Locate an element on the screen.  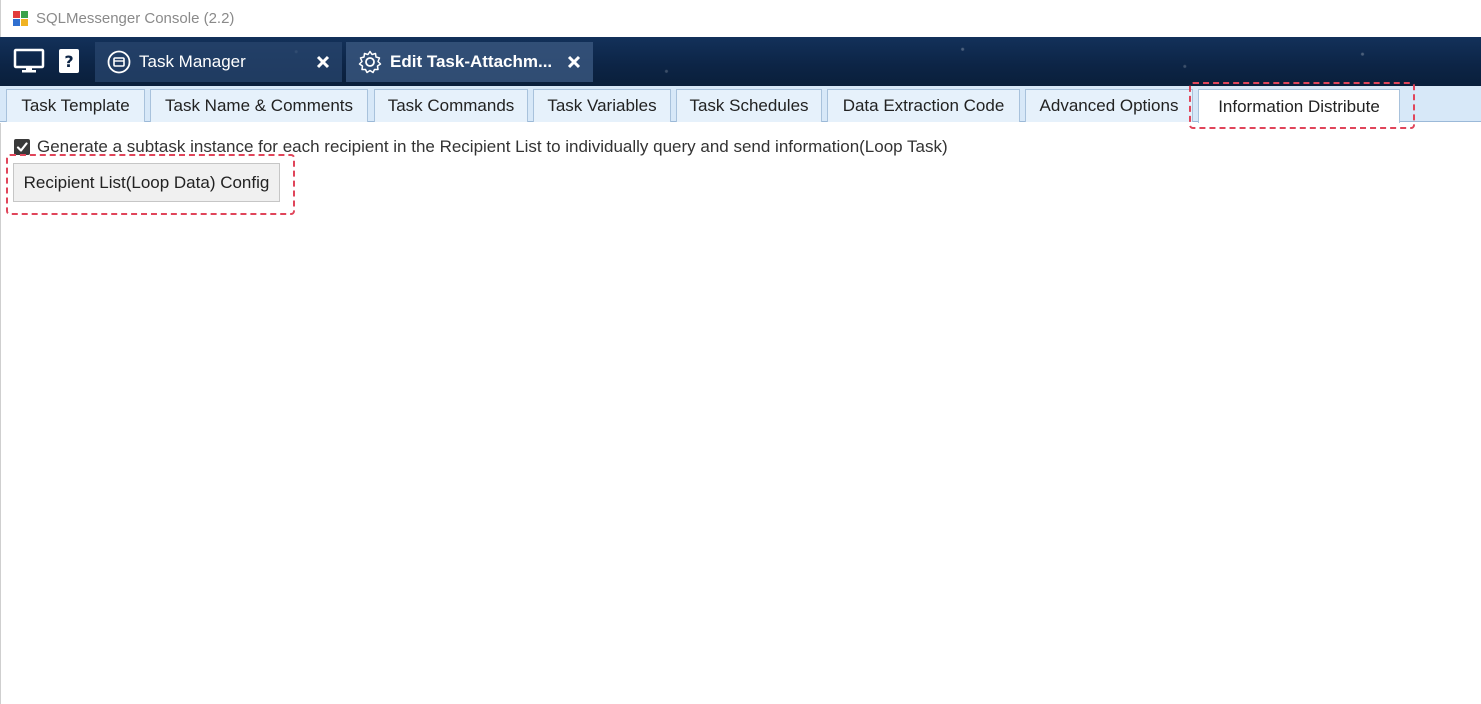
tab-task-name-comments: Task Name & Comments is located at coordinates (259, 105).